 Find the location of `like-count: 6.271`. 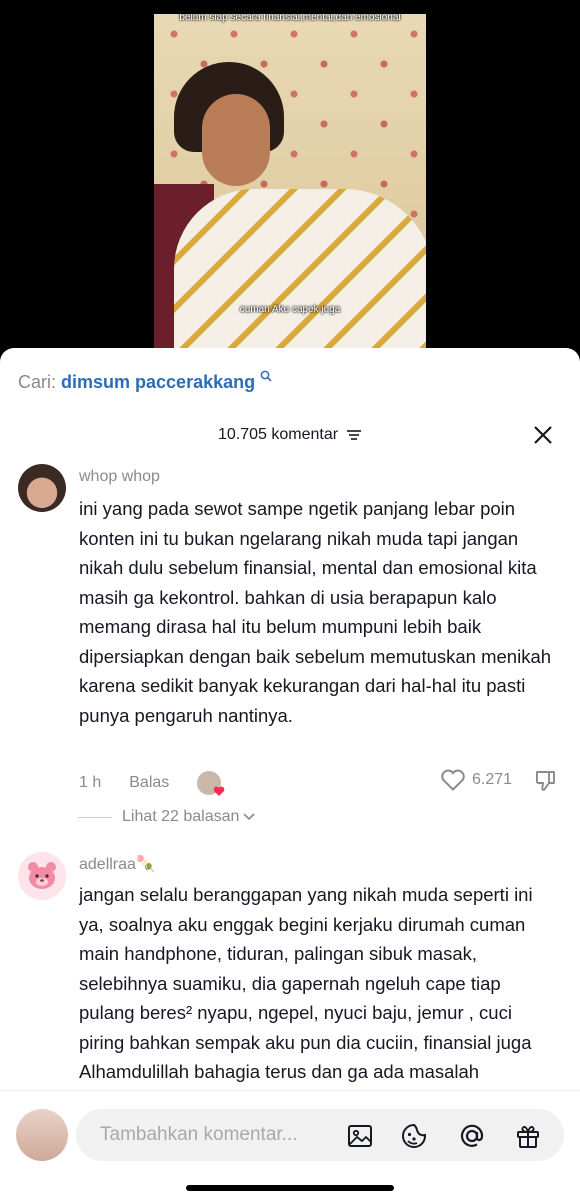

like-count: 6.271 is located at coordinates (492, 779).